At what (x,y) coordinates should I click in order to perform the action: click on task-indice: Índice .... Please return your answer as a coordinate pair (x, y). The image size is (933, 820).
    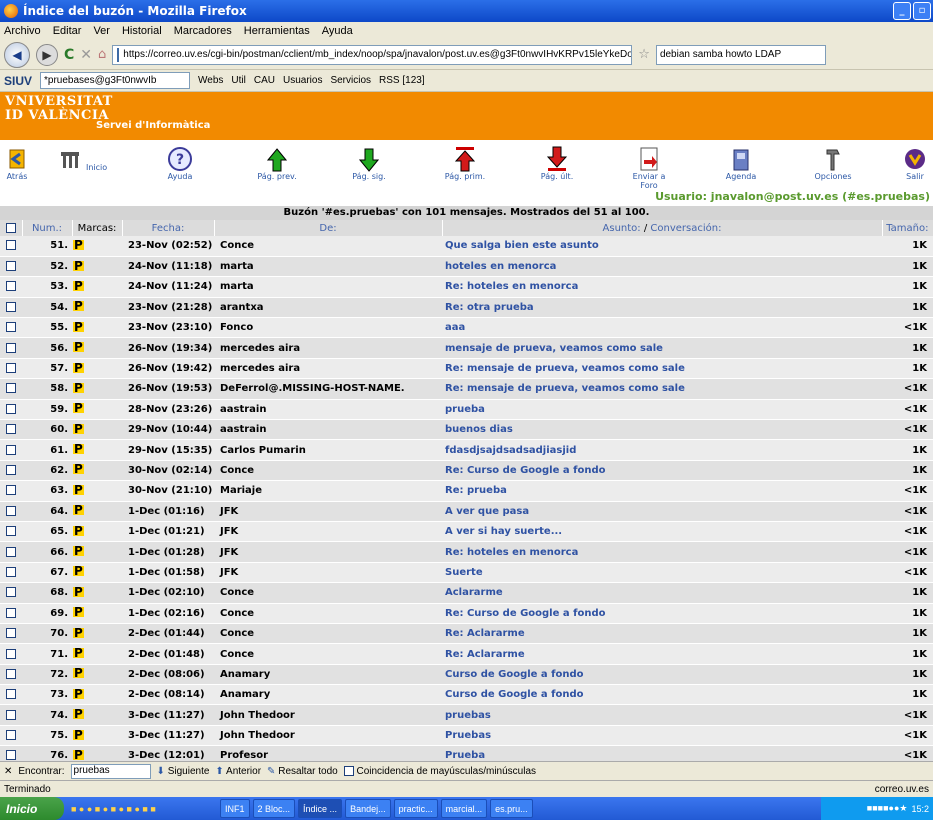
    Looking at the image, I should click on (320, 808).